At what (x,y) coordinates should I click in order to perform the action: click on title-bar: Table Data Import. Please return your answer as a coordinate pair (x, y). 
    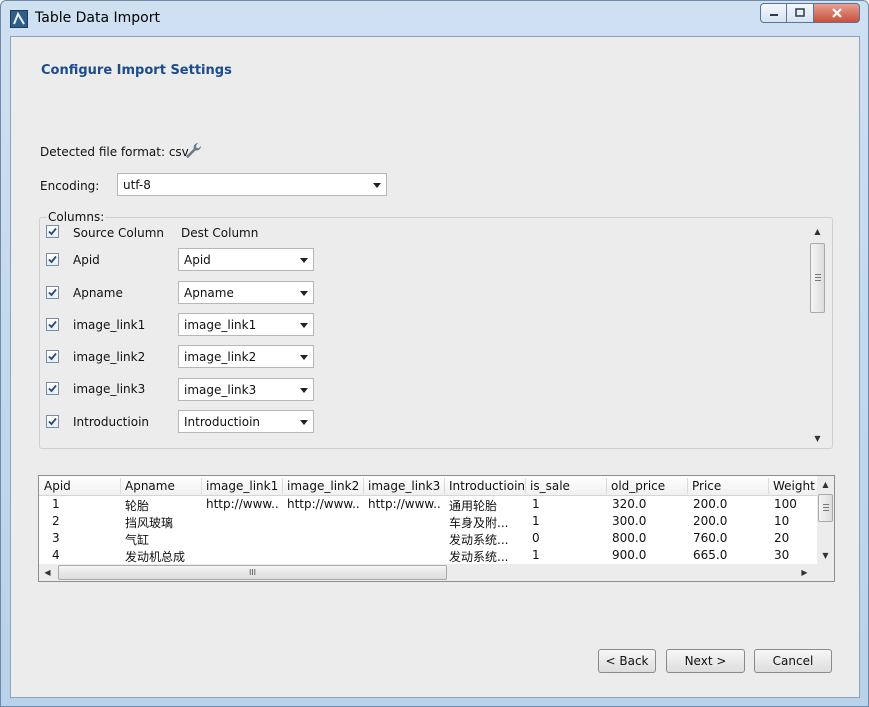
    Looking at the image, I should click on (434, 18).